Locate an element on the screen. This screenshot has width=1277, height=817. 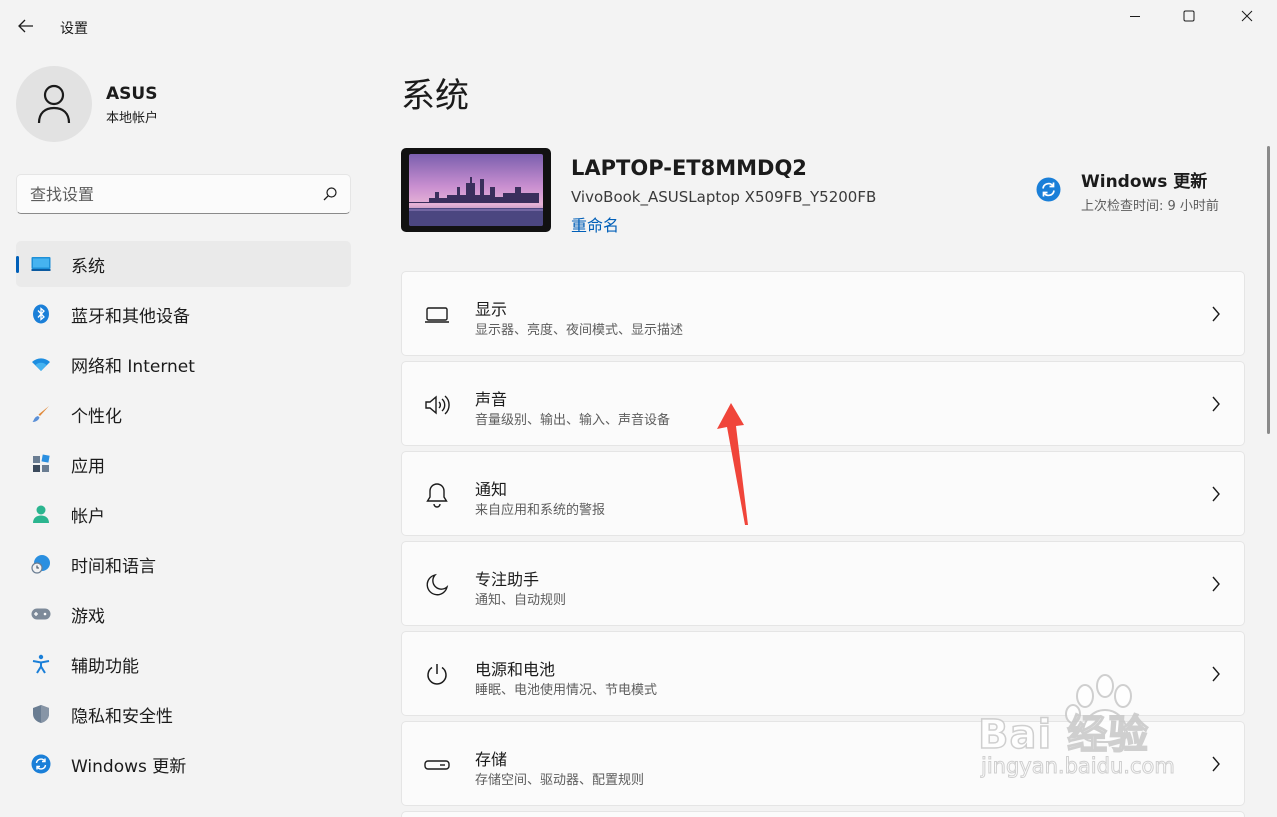
page-title: 系统 is located at coordinates (435, 96).